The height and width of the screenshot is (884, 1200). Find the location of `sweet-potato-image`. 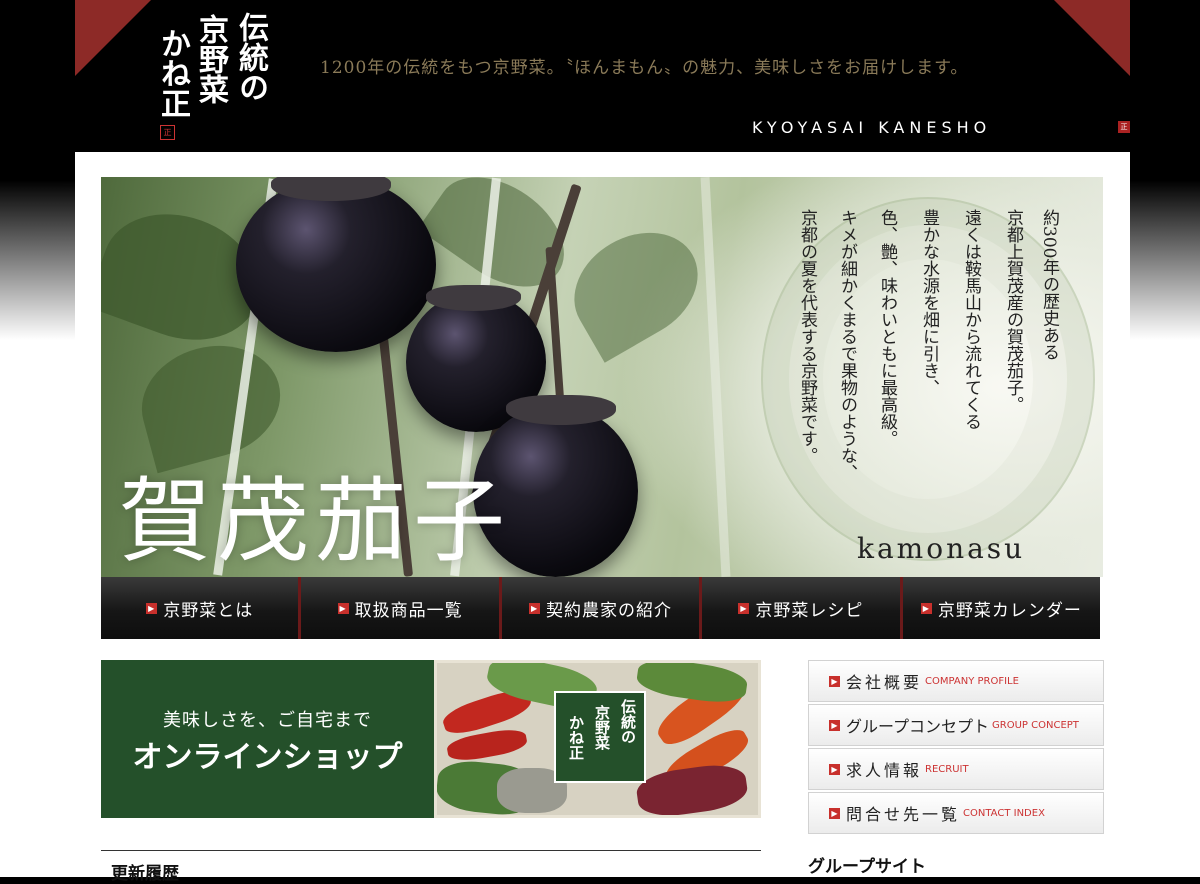

sweet-potato-image is located at coordinates (692, 787).